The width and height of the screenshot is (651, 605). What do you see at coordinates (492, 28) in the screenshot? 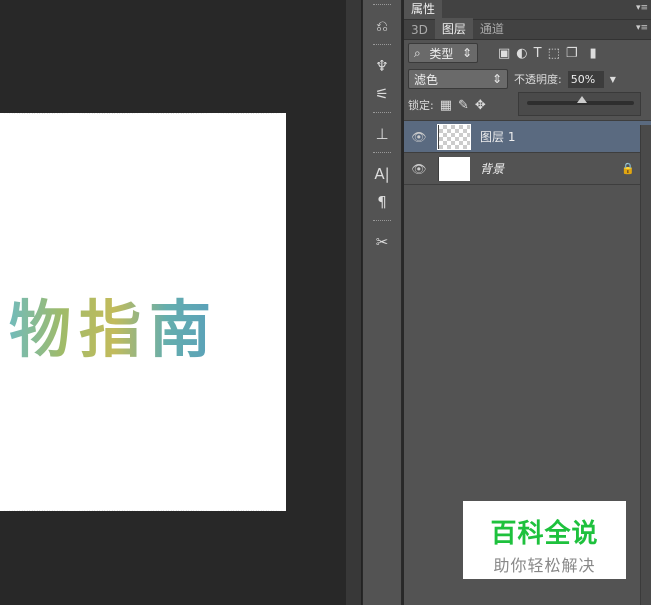
I see `tab-channels: 通道` at bounding box center [492, 28].